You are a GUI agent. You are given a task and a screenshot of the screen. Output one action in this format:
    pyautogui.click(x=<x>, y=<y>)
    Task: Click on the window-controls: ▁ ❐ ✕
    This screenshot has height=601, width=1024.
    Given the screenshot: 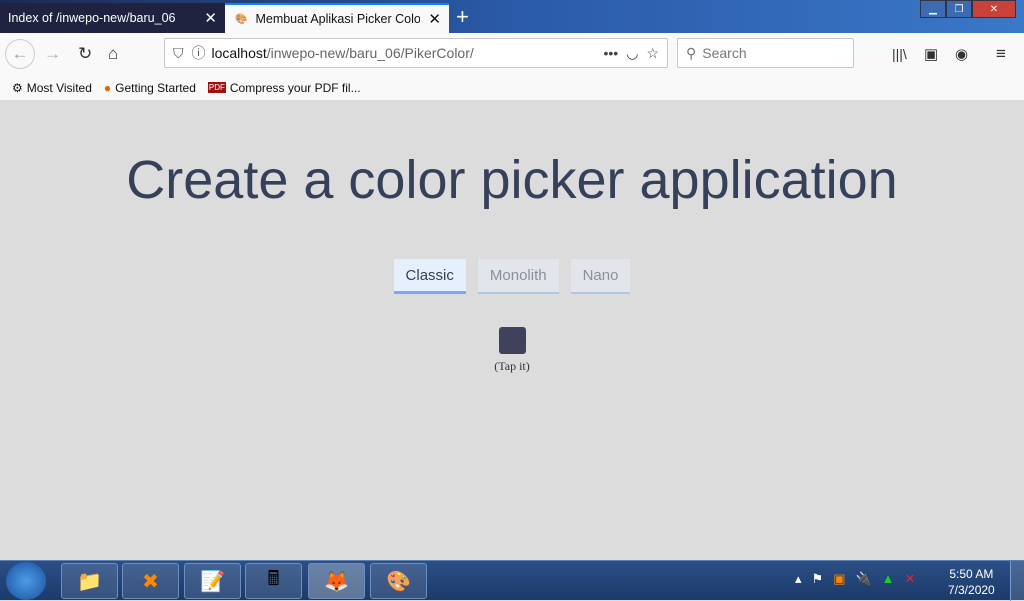 What is the action you would take?
    pyautogui.click(x=968, y=9)
    